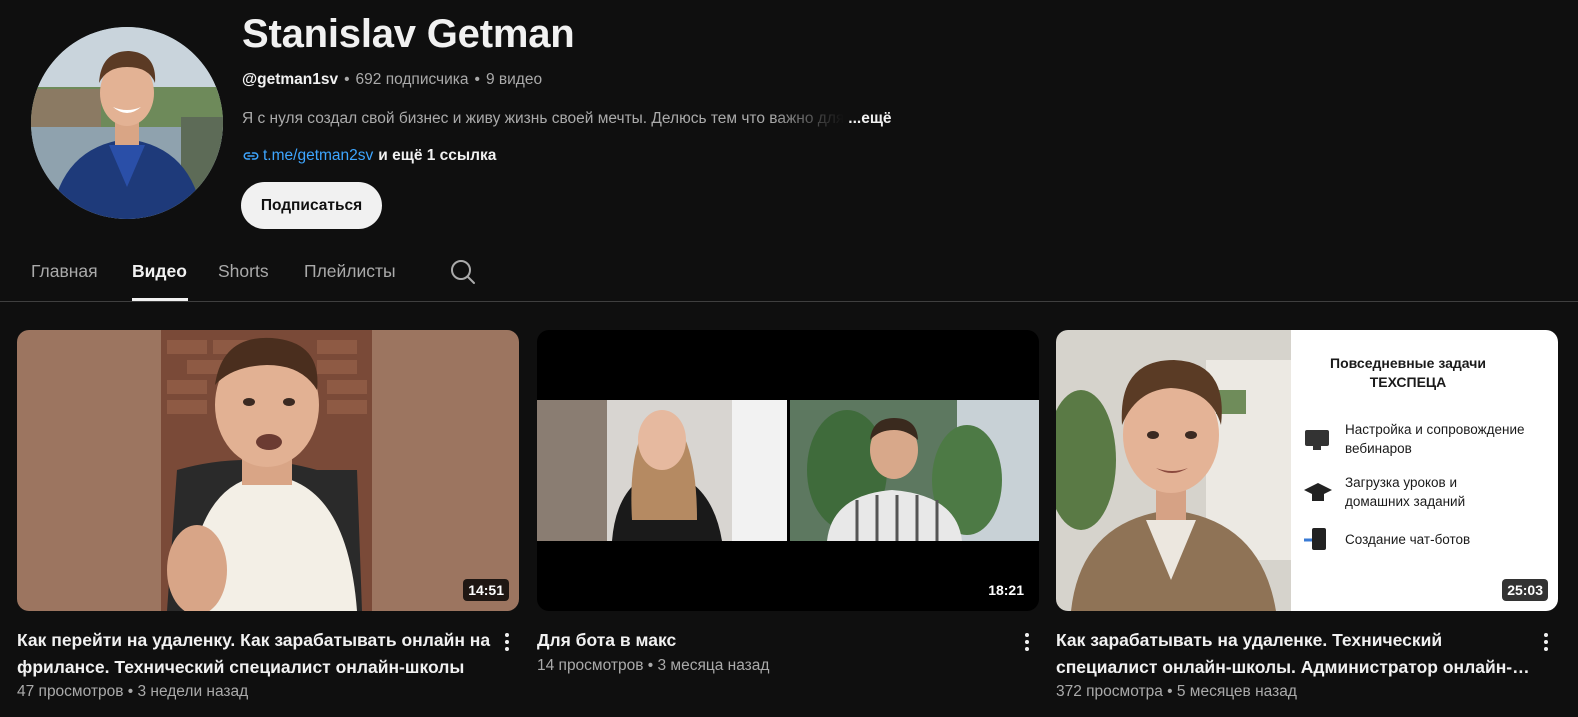  What do you see at coordinates (193, 691) in the screenshot?
I see `video-age: 3 недели назад` at bounding box center [193, 691].